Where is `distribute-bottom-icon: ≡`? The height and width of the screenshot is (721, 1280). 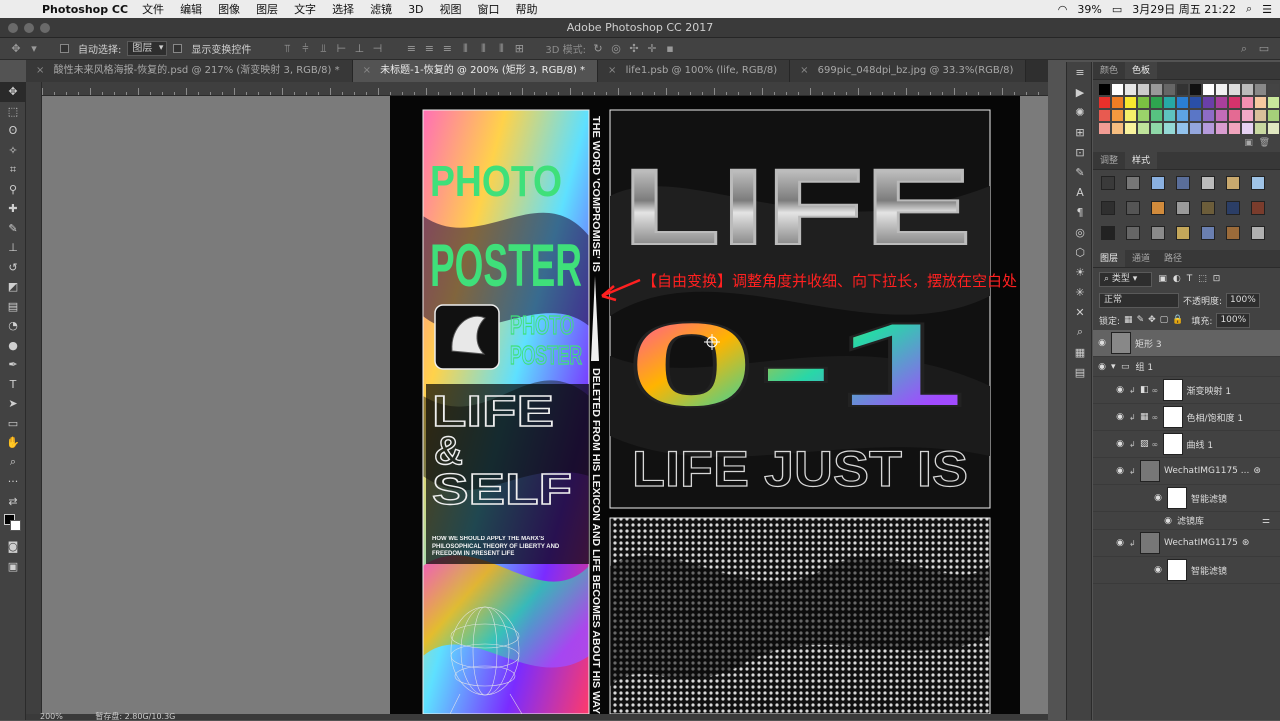
distribute-bottom-icon: ≡ is located at coordinates (447, 48).